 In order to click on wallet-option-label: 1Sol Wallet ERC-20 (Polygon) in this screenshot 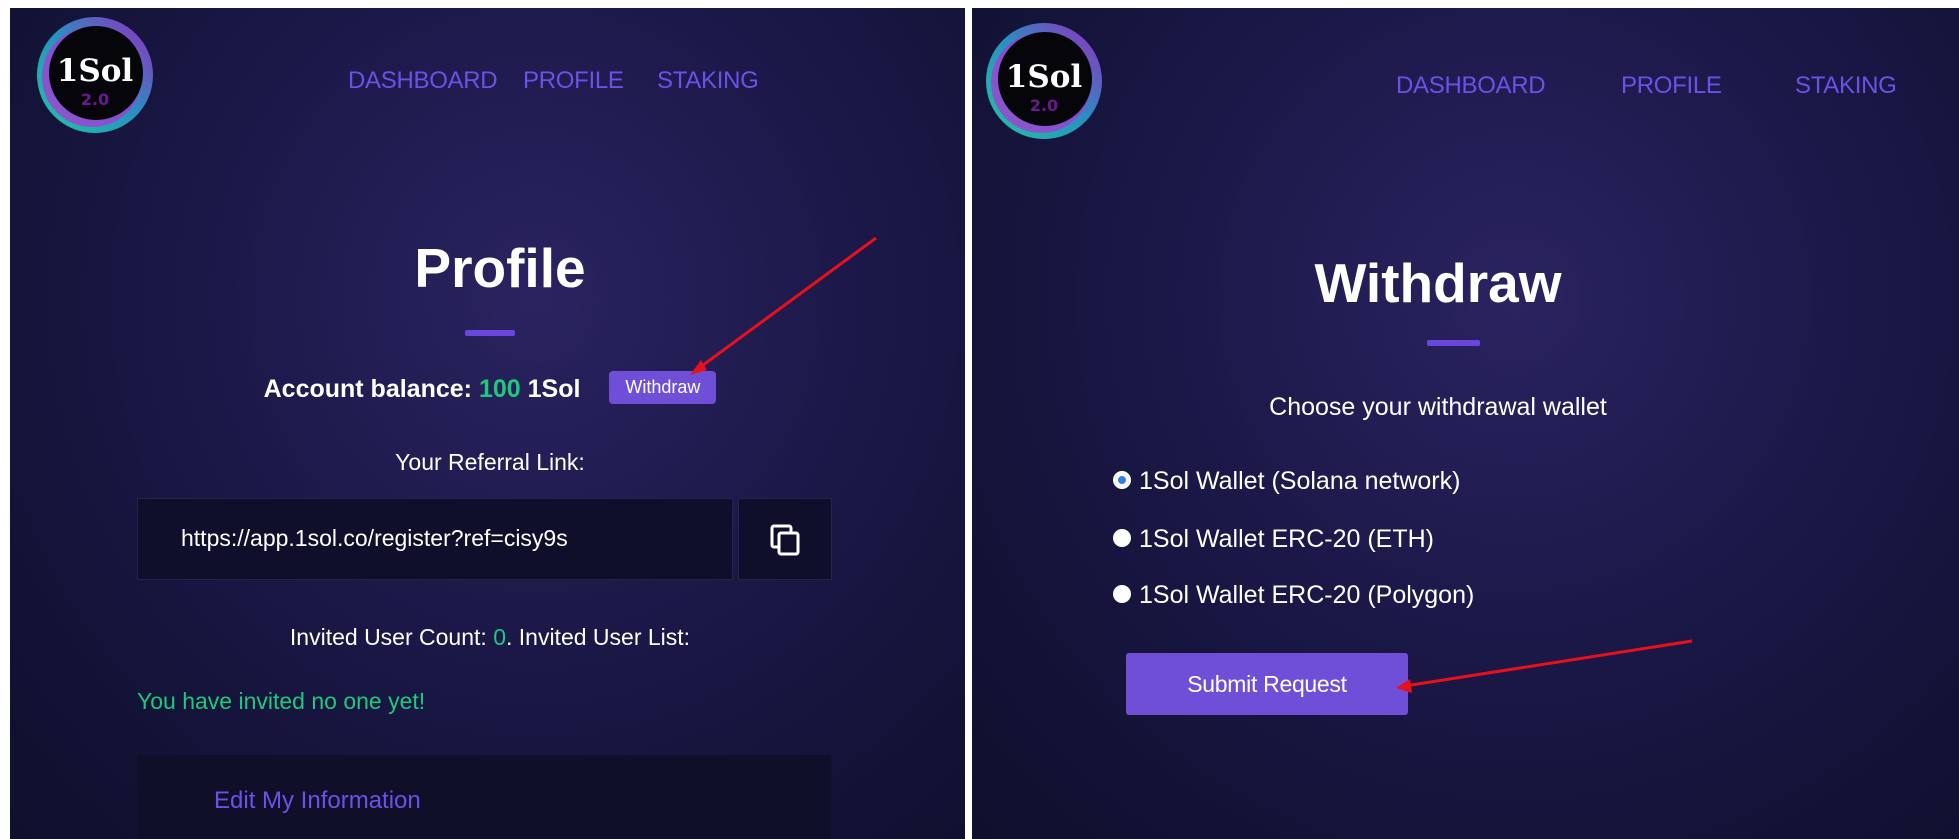, I will do `click(1307, 595)`.